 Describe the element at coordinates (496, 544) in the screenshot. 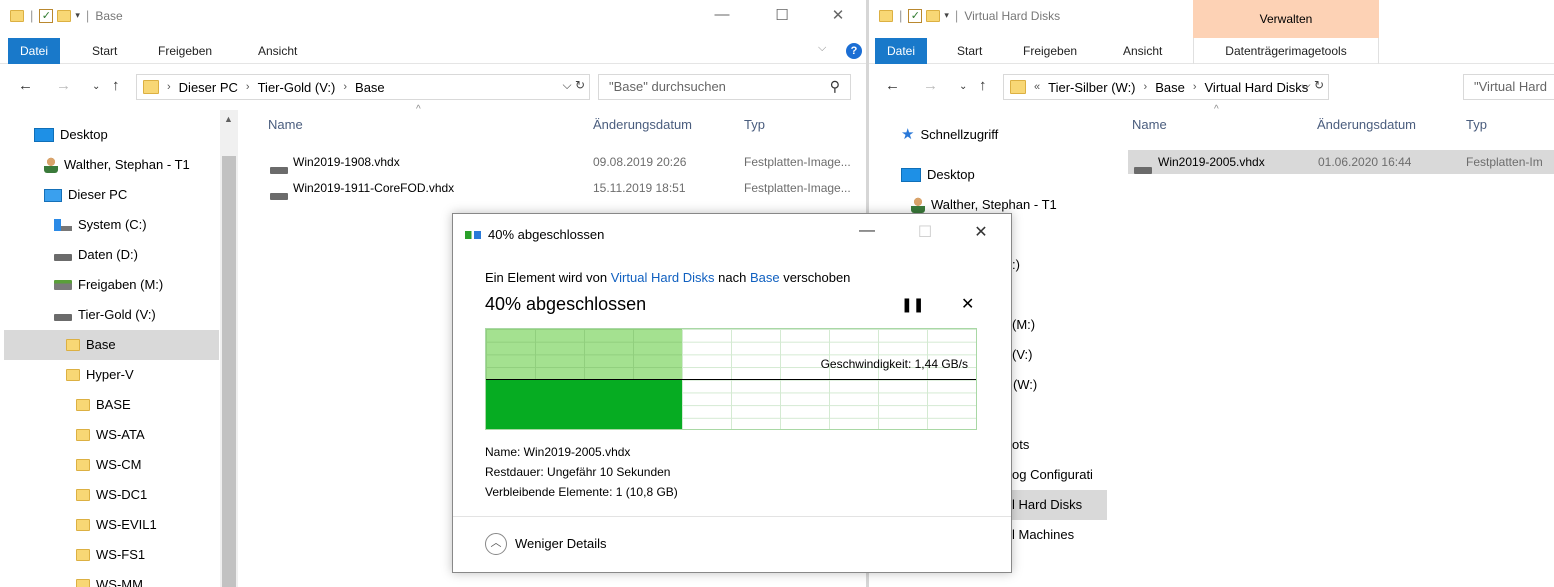

I see `collapse-details-icon: ︿` at that location.